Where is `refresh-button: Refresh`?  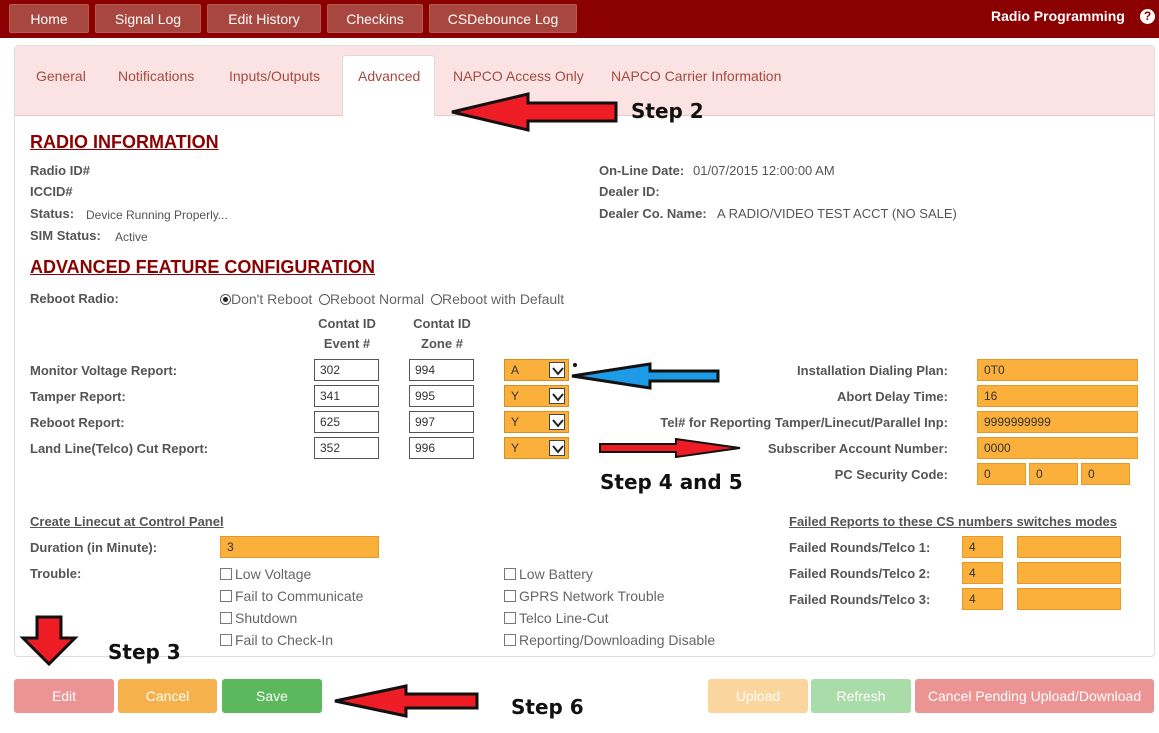 refresh-button: Refresh is located at coordinates (861, 696).